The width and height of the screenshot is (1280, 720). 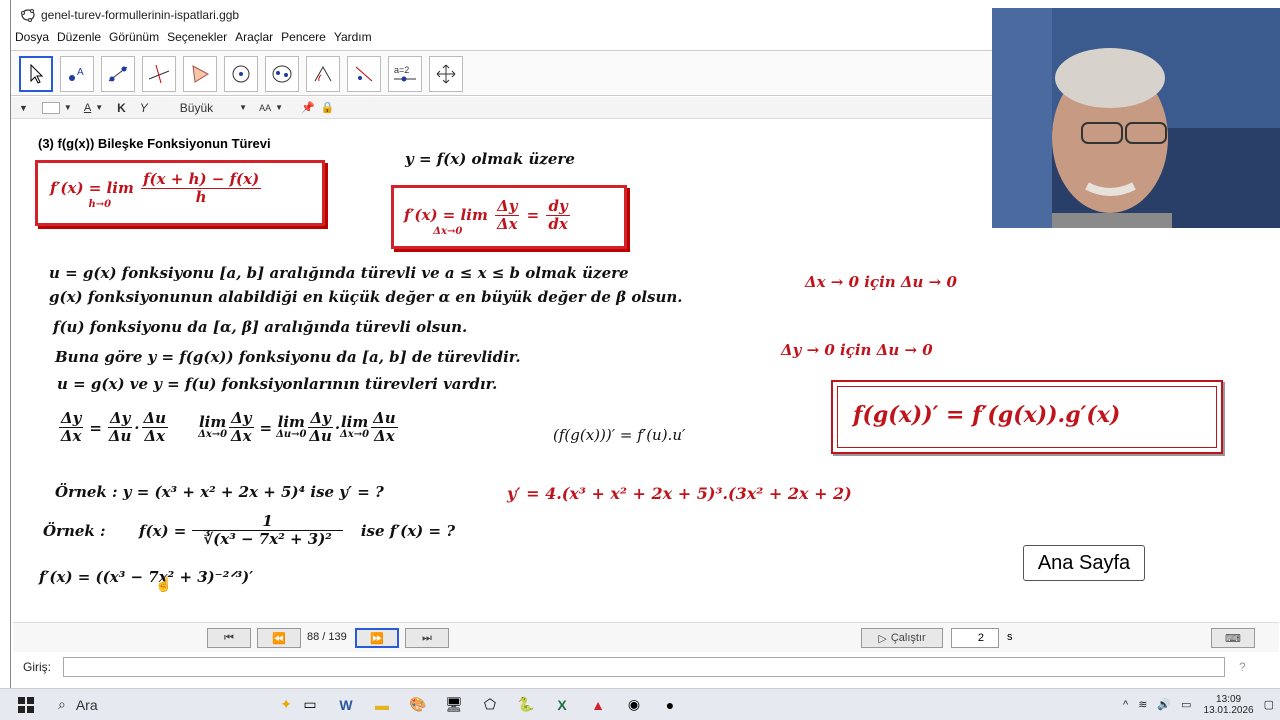 What do you see at coordinates (328, 107) in the screenshot?
I see `lock-icon: 🔒` at bounding box center [328, 107].